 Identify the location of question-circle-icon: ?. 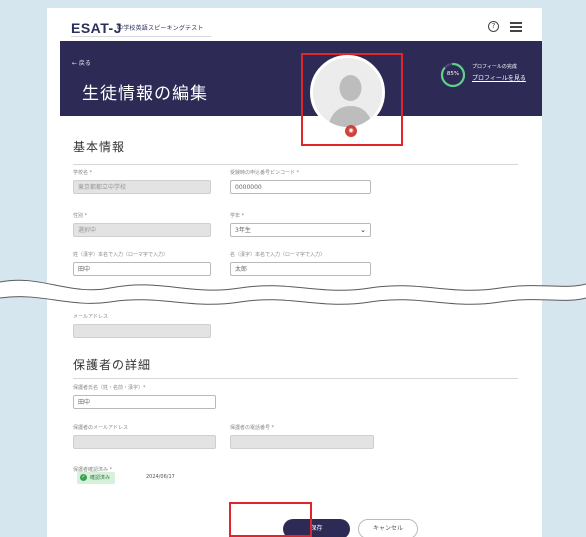
(493, 26).